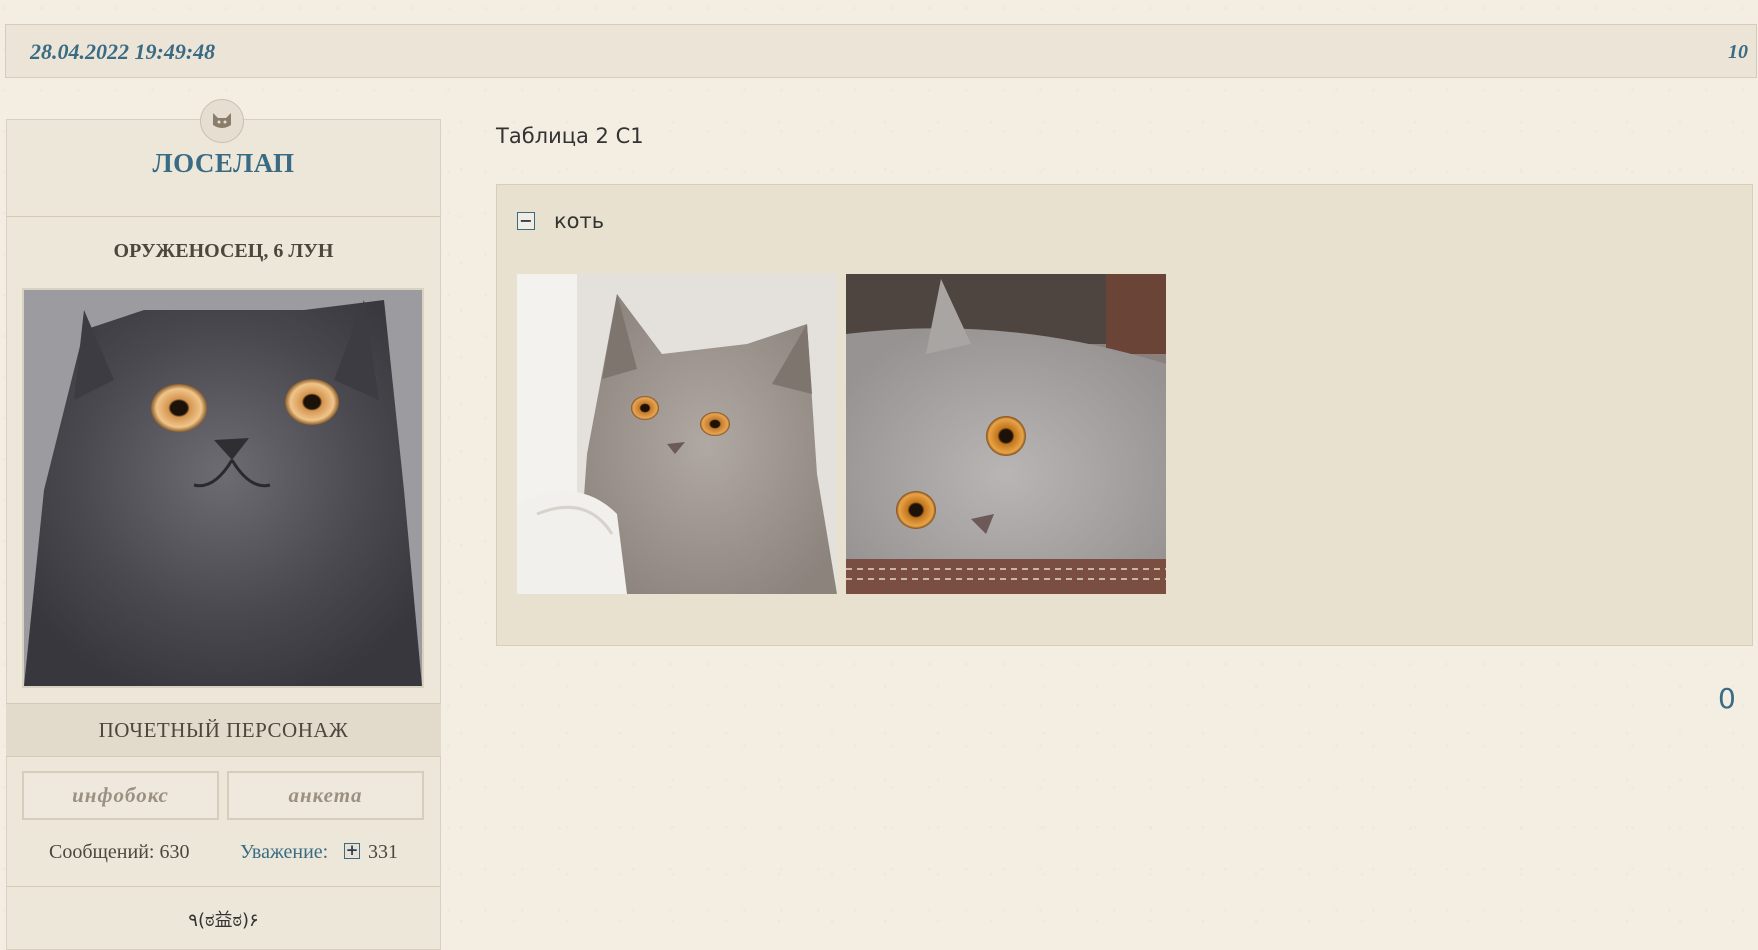 This screenshot has height=950, width=1758. Describe the element at coordinates (284, 852) in the screenshot. I see `respect-label: Уважение:` at that location.